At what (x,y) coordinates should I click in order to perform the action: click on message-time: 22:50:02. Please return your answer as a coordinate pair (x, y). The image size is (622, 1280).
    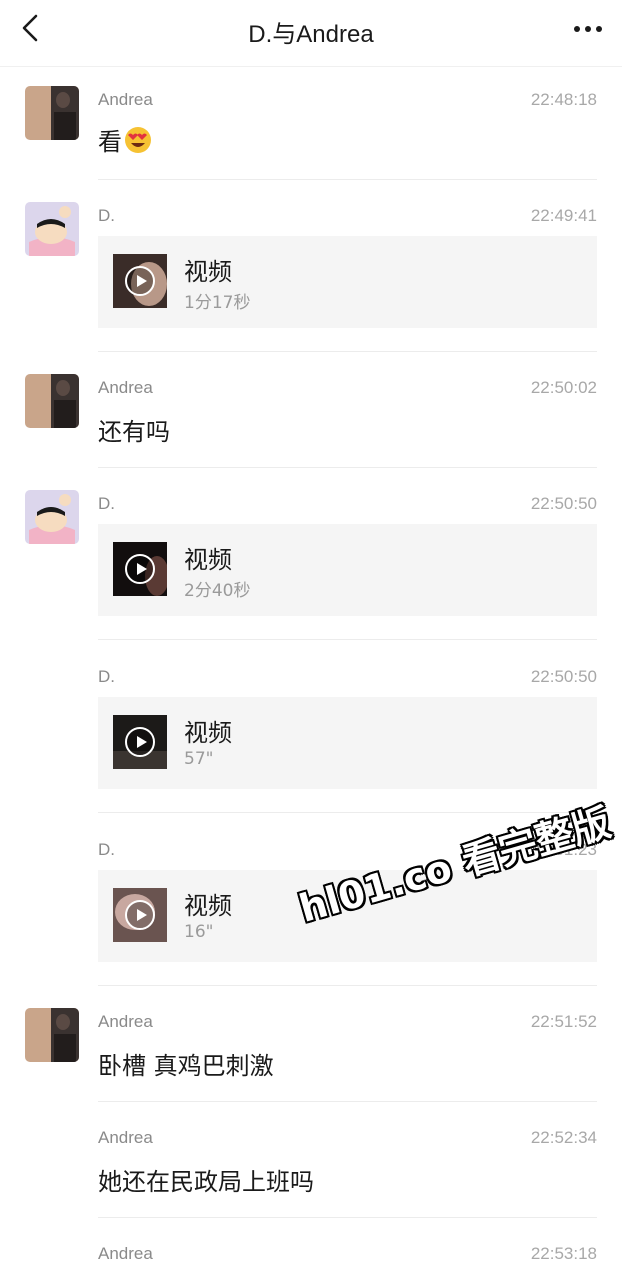
    Looking at the image, I should click on (563, 387).